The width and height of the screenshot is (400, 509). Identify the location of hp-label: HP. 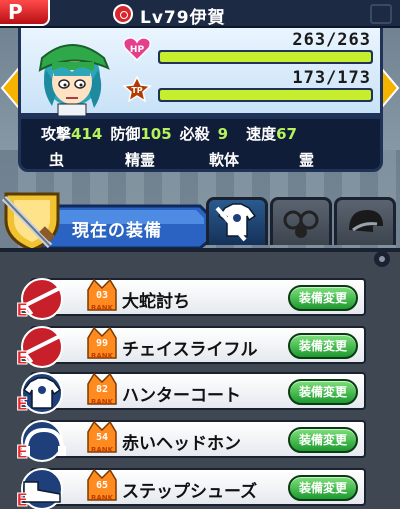
(137, 50).